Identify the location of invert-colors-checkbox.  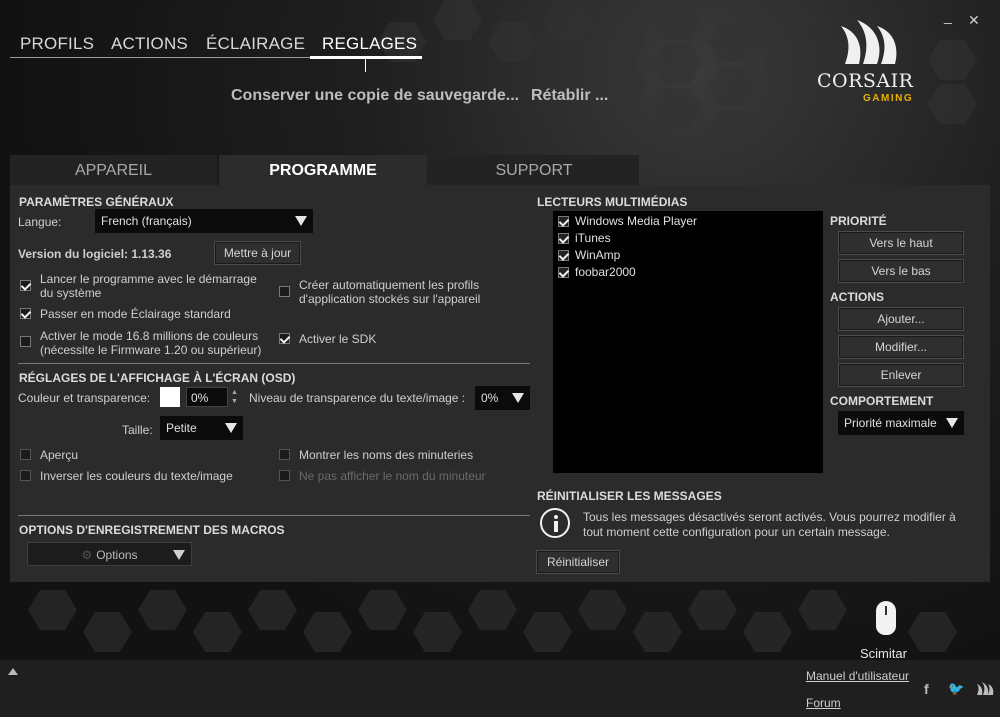
(25, 475).